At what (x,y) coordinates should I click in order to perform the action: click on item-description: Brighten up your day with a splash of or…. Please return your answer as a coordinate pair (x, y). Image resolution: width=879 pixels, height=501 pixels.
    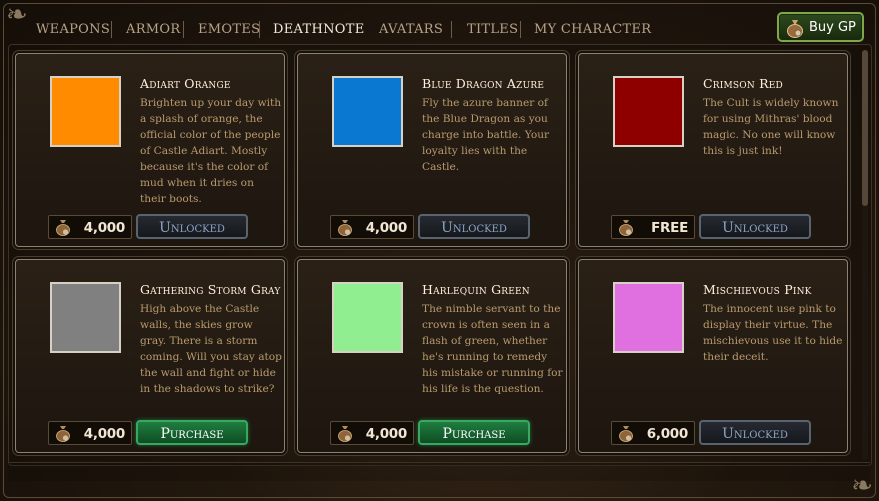
    Looking at the image, I should click on (211, 151).